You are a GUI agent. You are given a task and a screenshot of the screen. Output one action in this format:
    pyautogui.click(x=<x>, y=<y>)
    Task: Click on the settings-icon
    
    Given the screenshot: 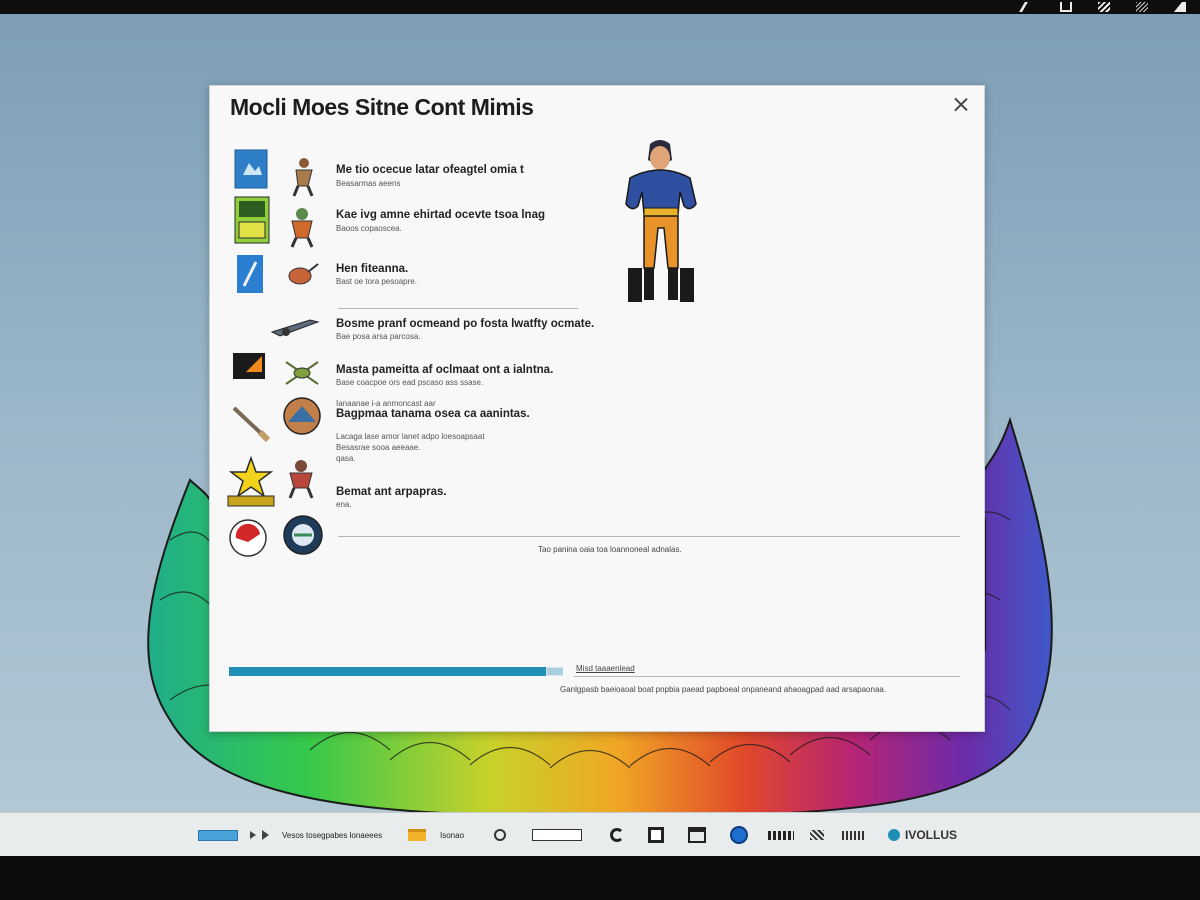 What is the action you would take?
    pyautogui.click(x=817, y=835)
    